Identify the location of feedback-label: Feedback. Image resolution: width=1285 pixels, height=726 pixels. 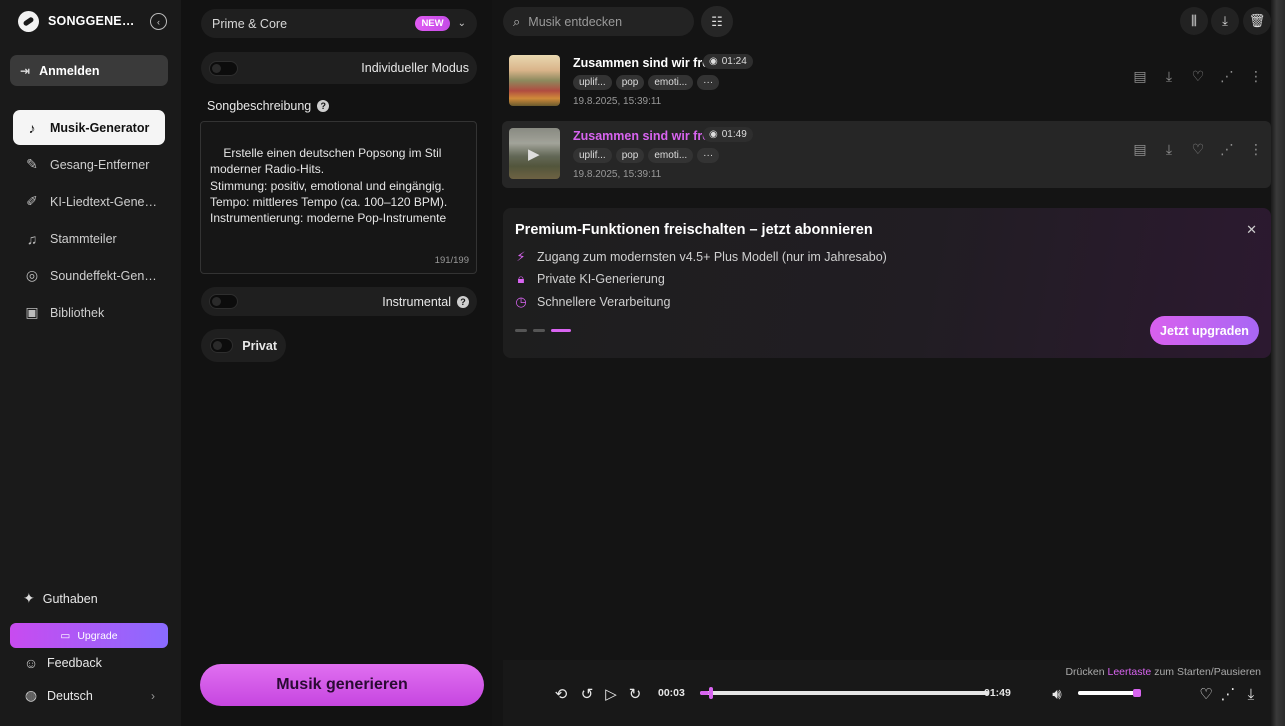
(74, 663).